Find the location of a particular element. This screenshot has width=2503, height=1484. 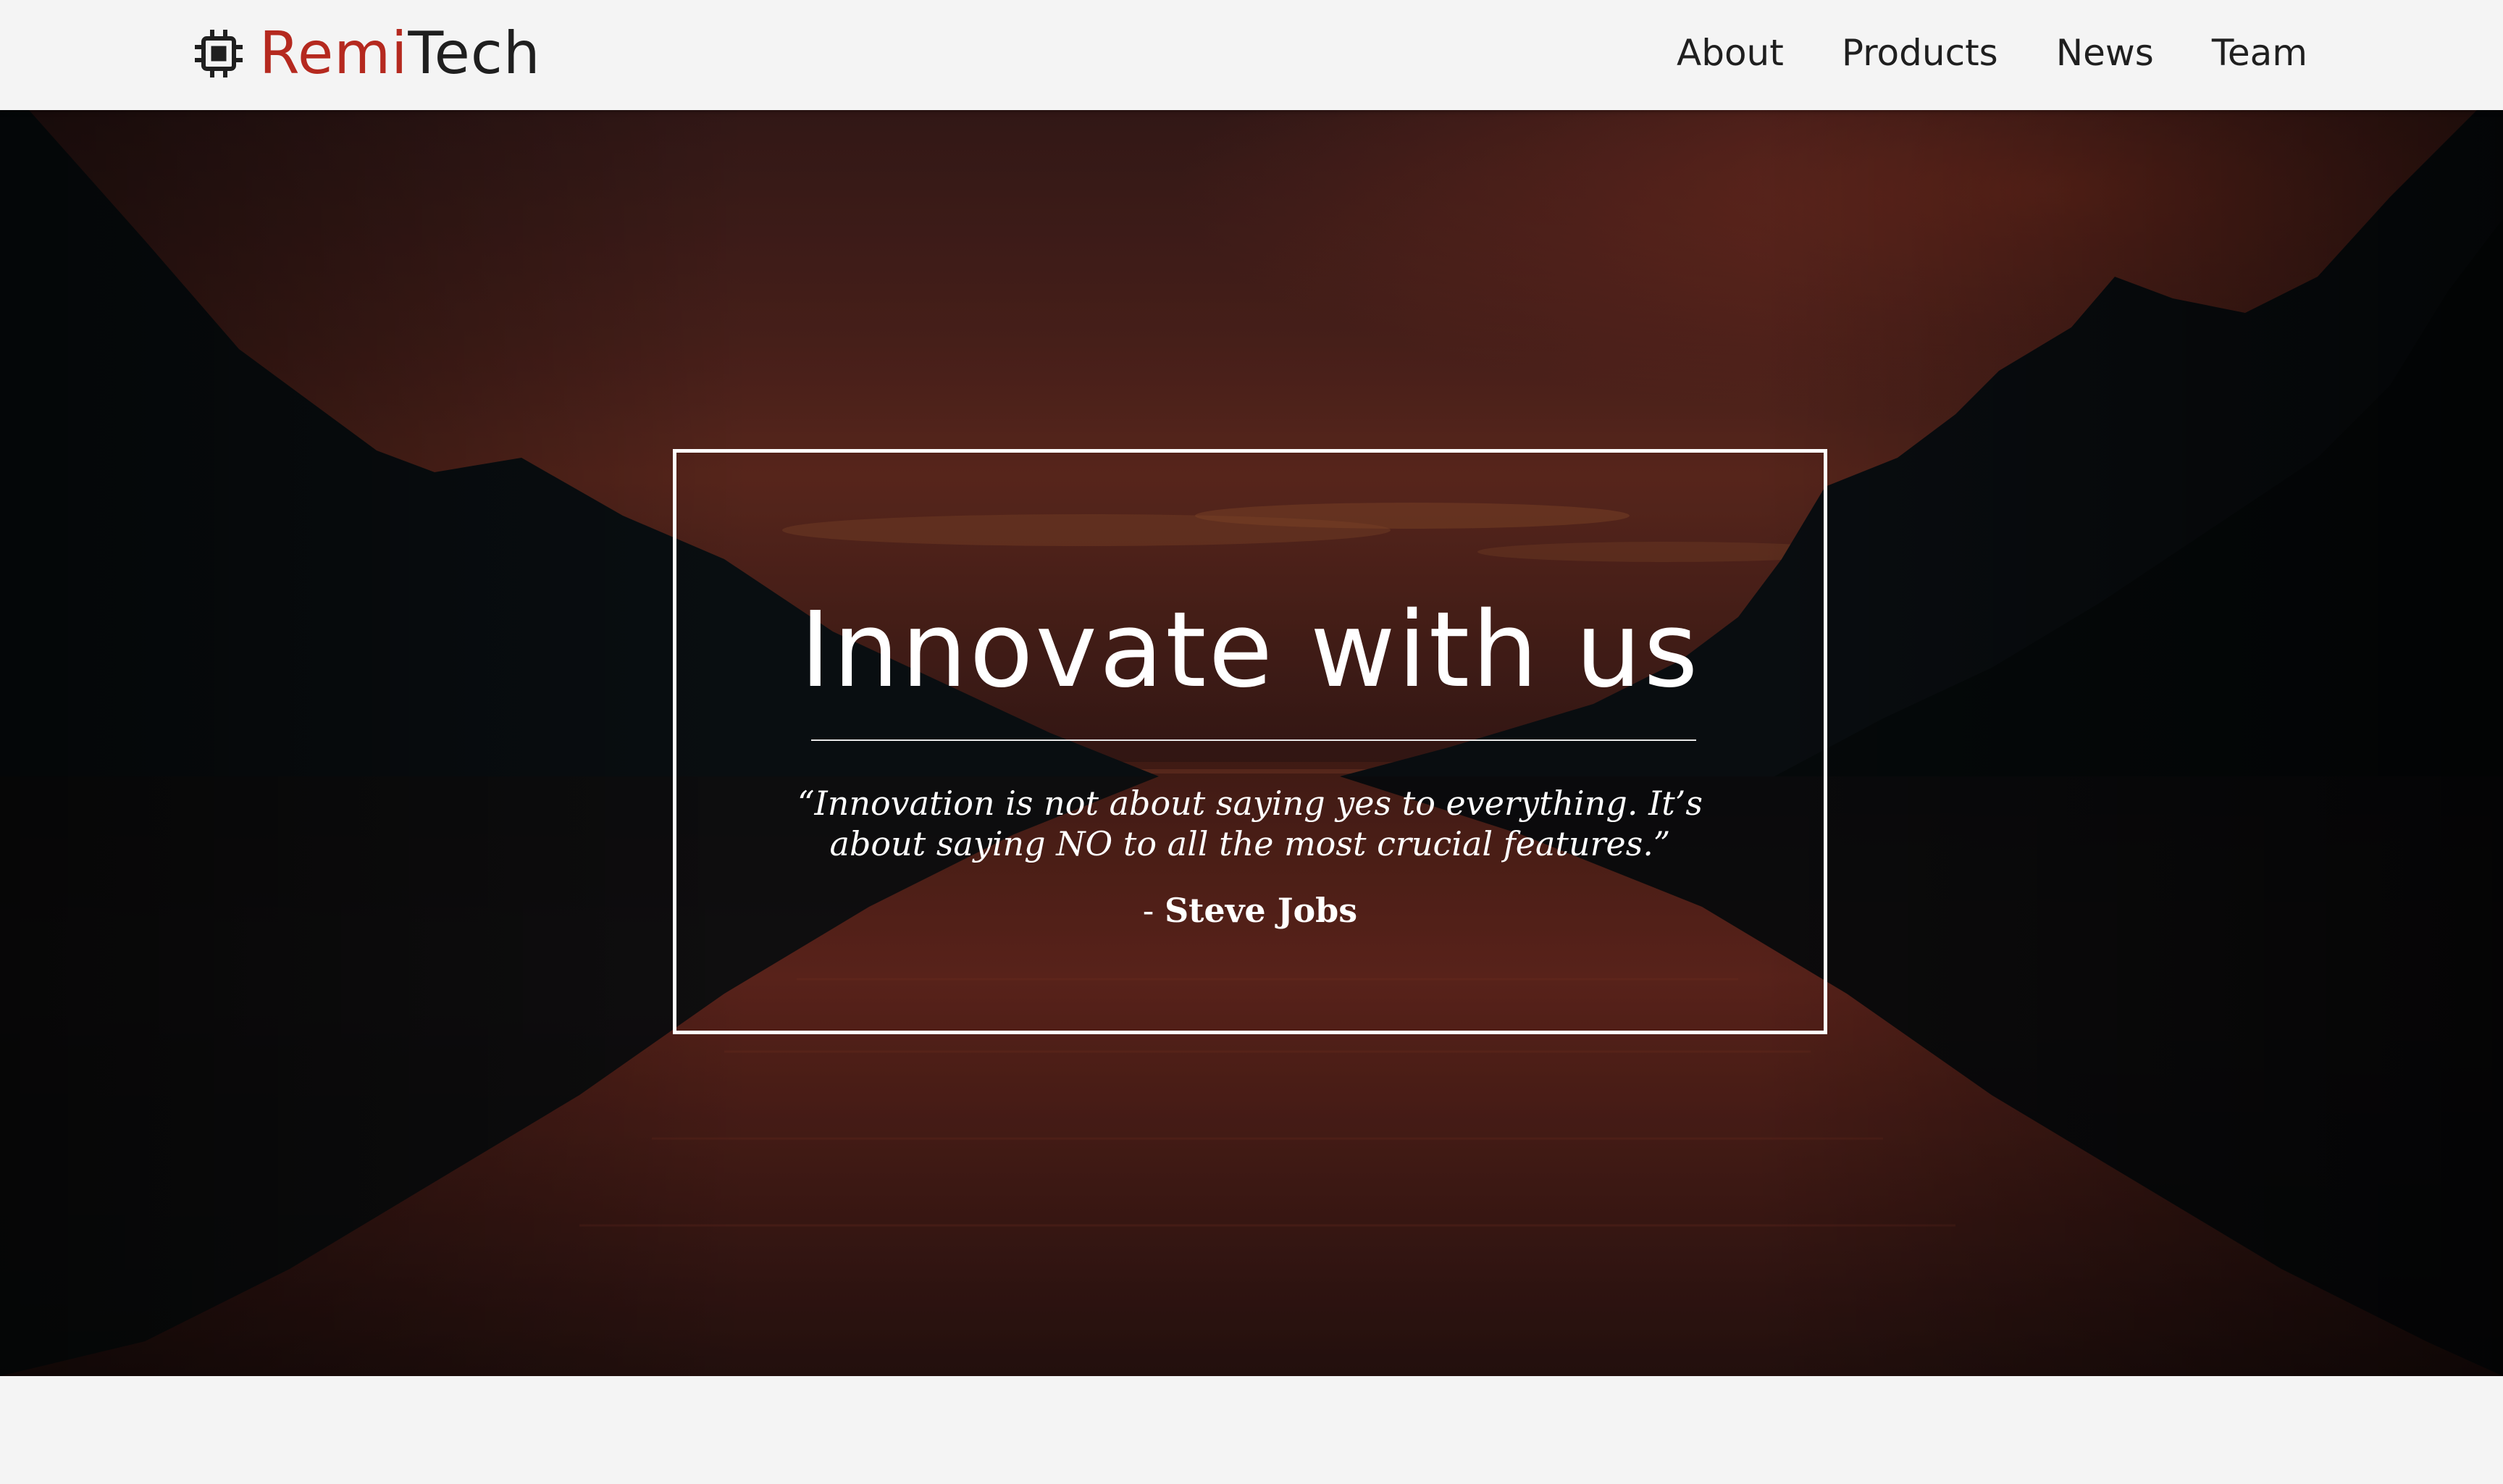

main-nav: About Products News Team is located at coordinates (1992, 53).